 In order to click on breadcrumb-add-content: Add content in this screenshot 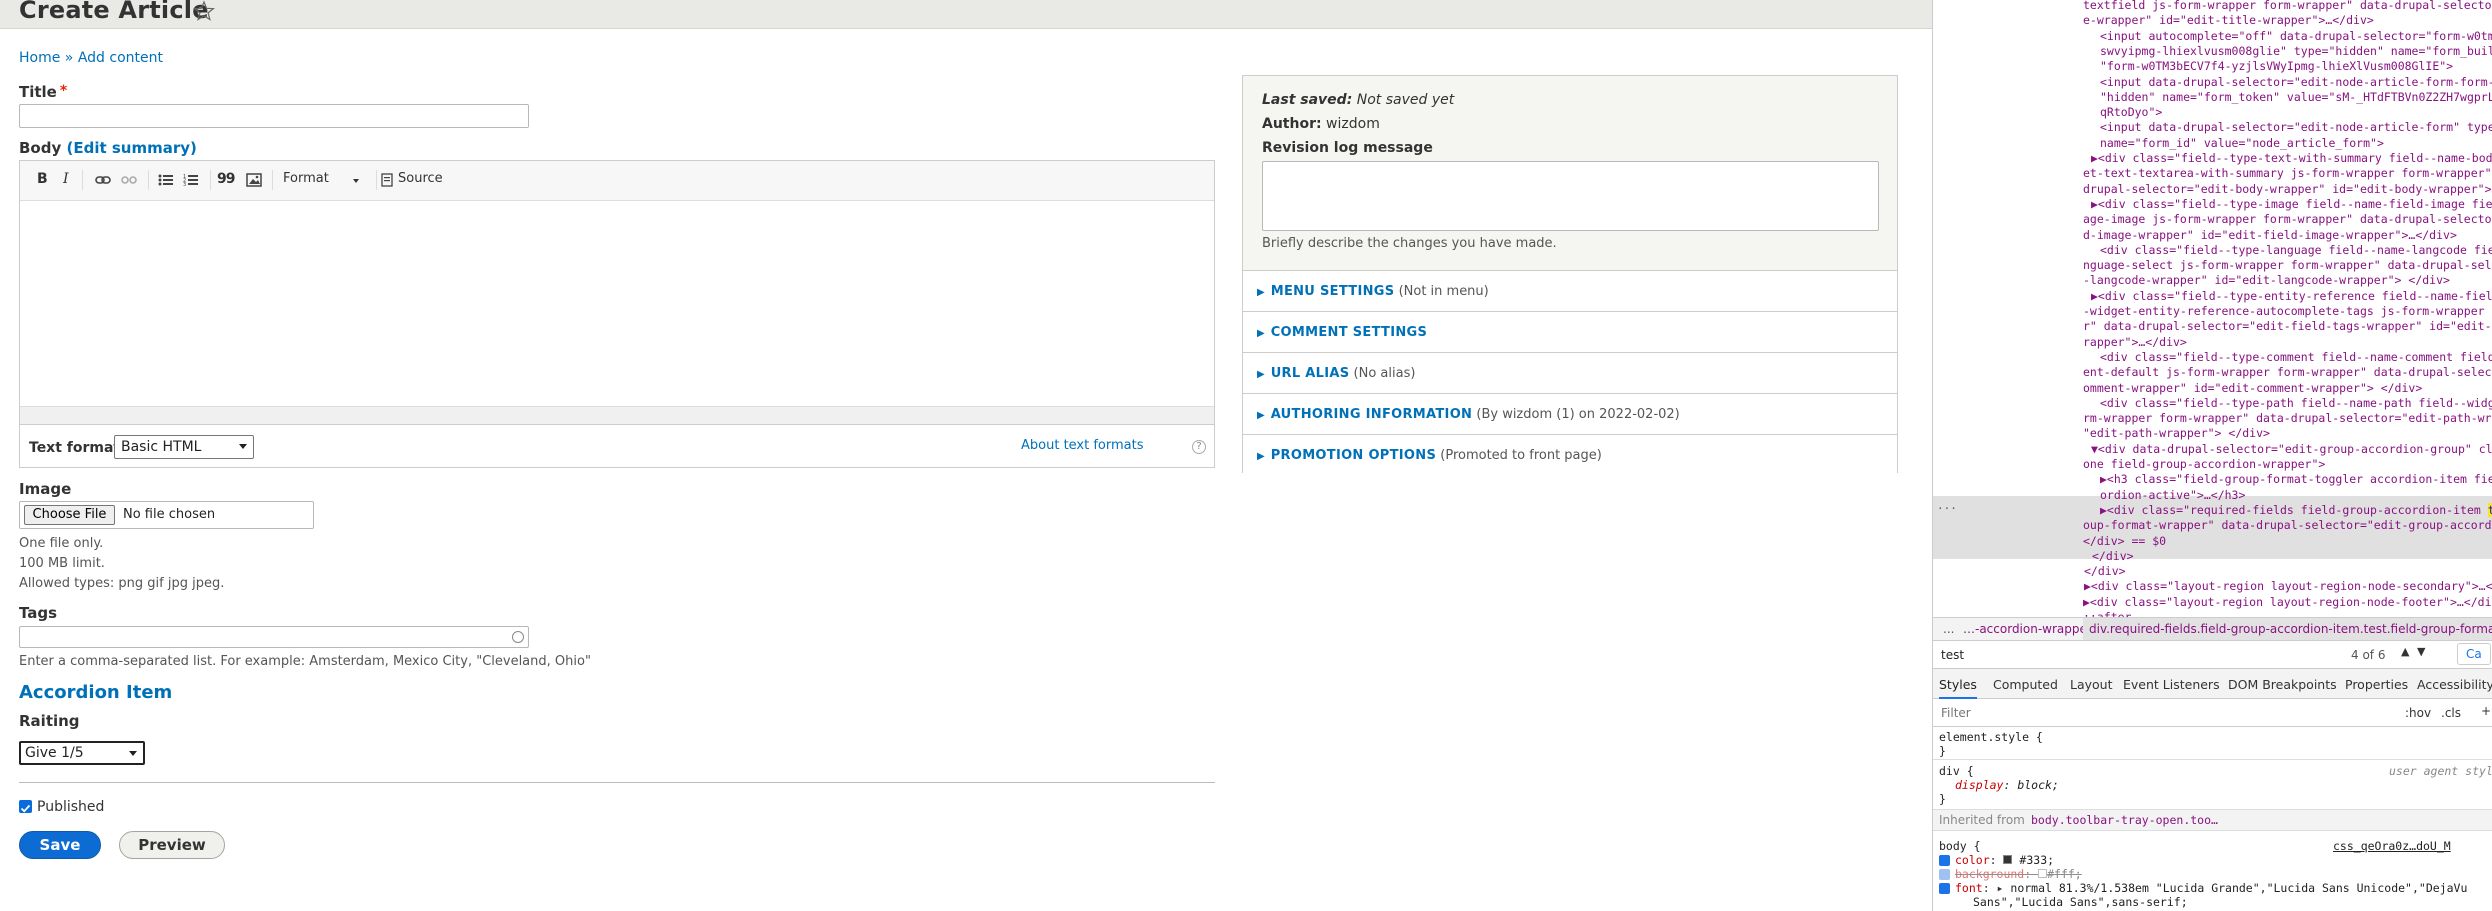, I will do `click(120, 58)`.